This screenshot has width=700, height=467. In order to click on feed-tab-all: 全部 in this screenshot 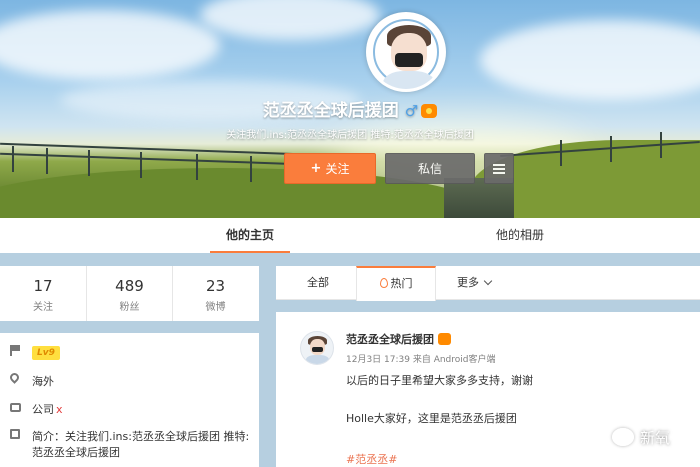, I will do `click(318, 283)`.